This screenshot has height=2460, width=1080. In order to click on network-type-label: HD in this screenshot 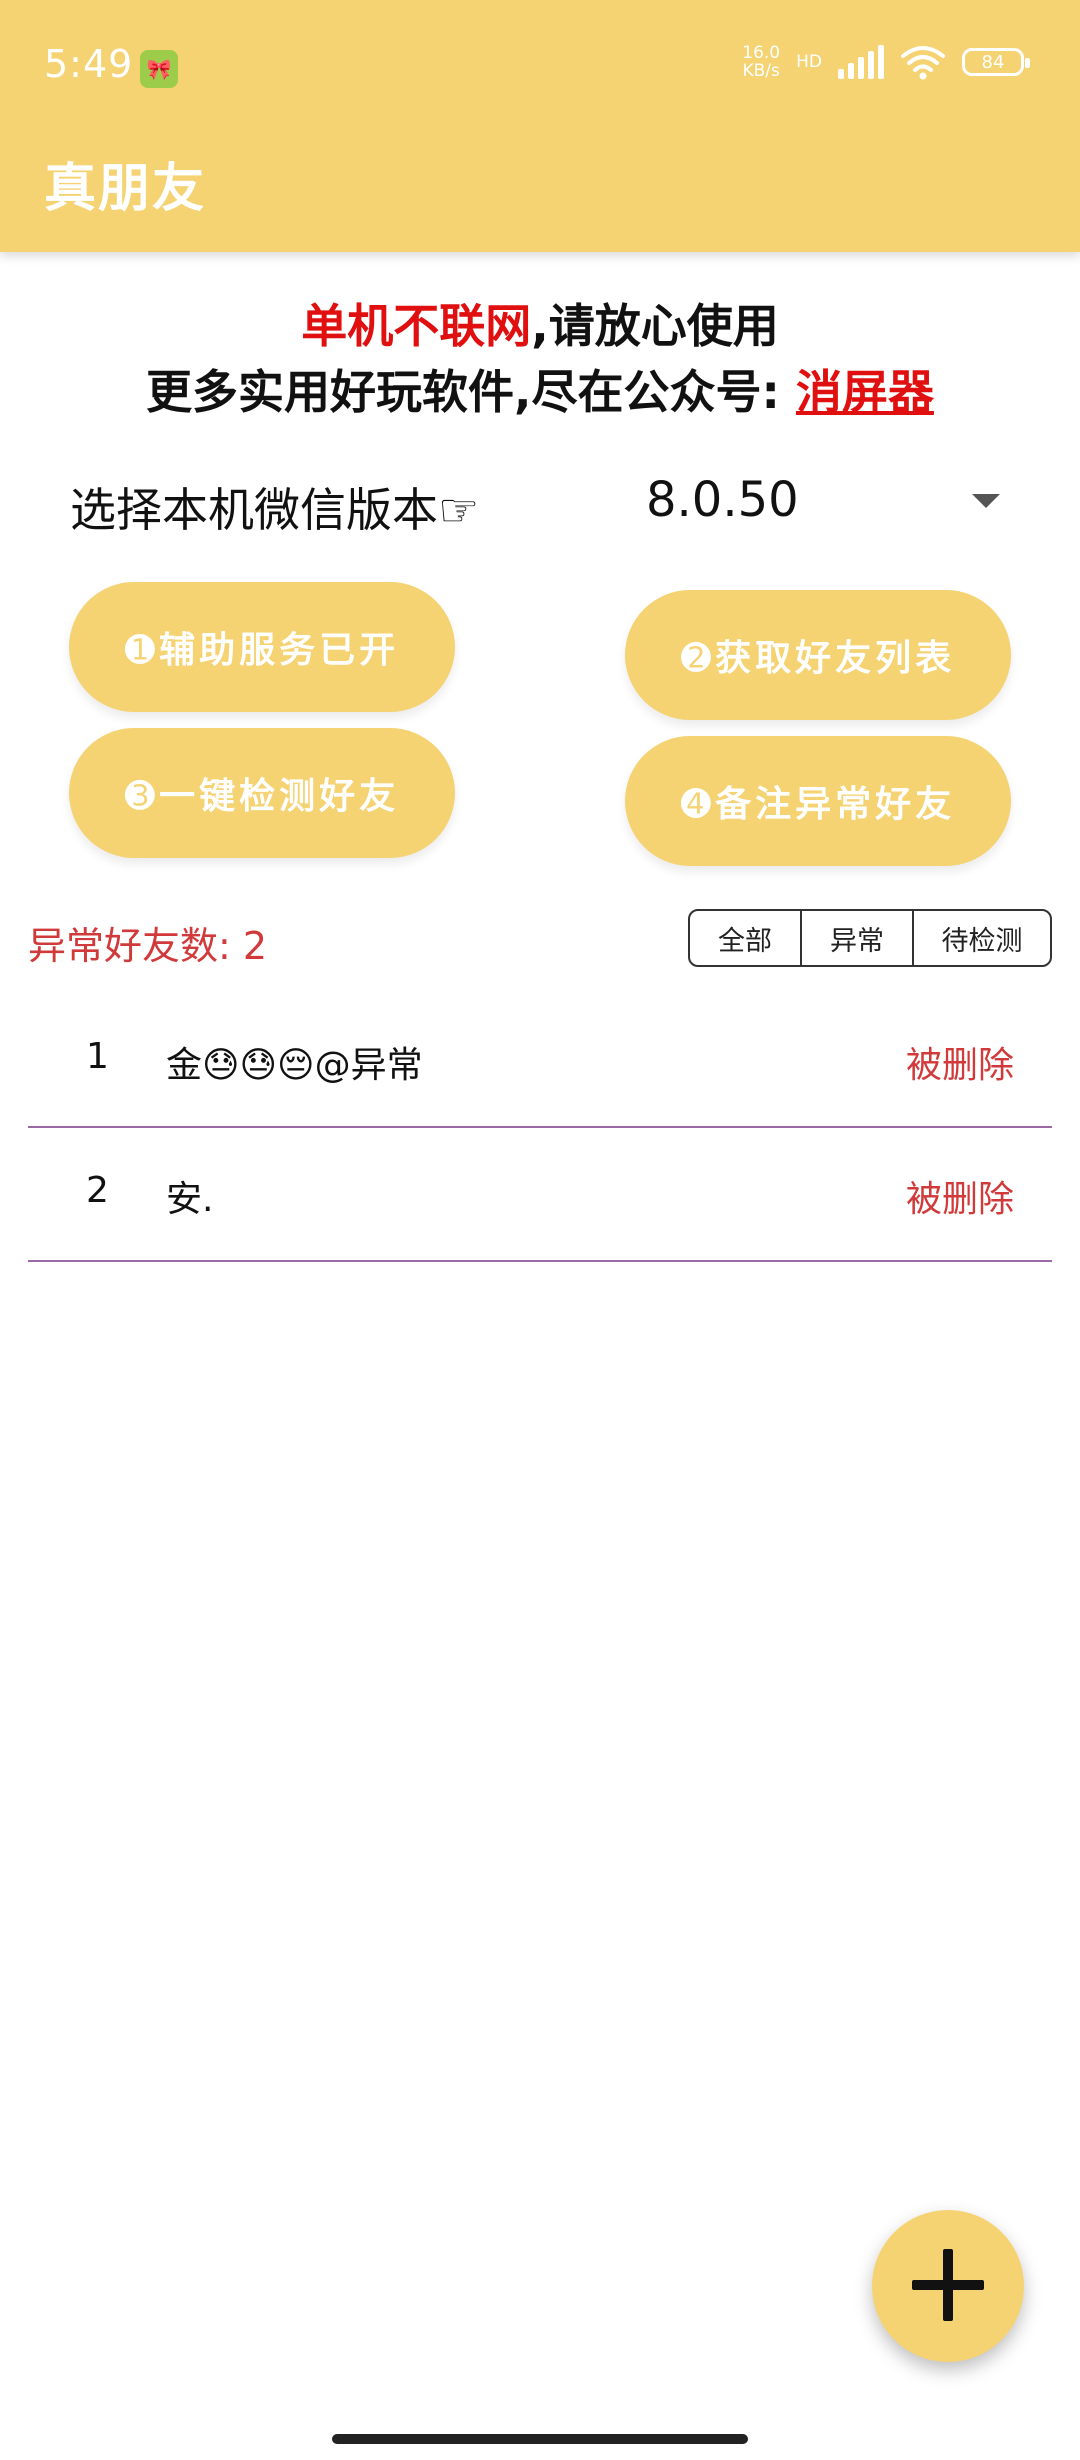, I will do `click(809, 62)`.